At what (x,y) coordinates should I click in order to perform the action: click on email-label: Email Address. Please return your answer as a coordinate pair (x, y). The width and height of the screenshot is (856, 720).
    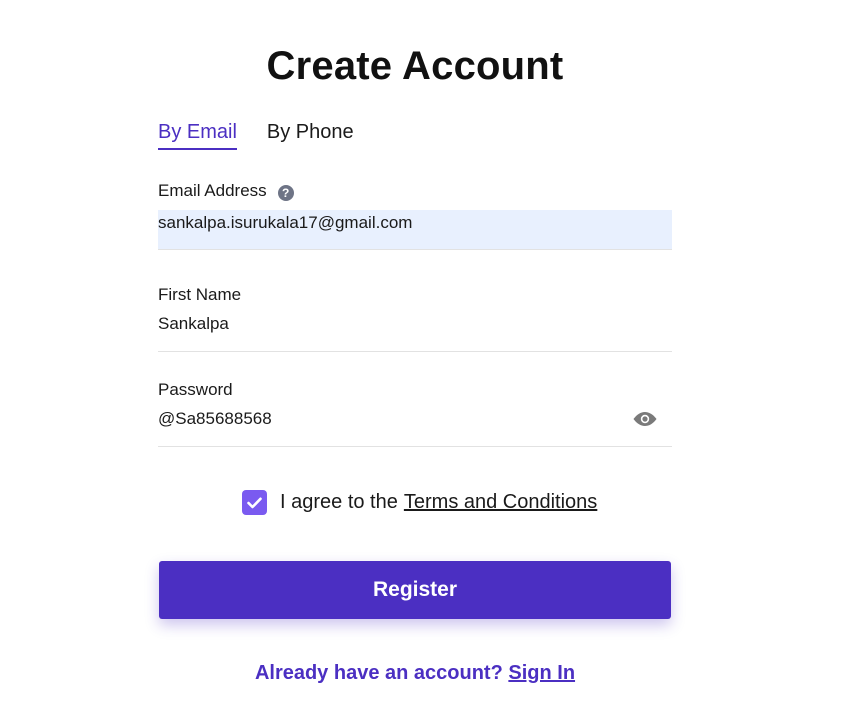
    Looking at the image, I should click on (212, 190).